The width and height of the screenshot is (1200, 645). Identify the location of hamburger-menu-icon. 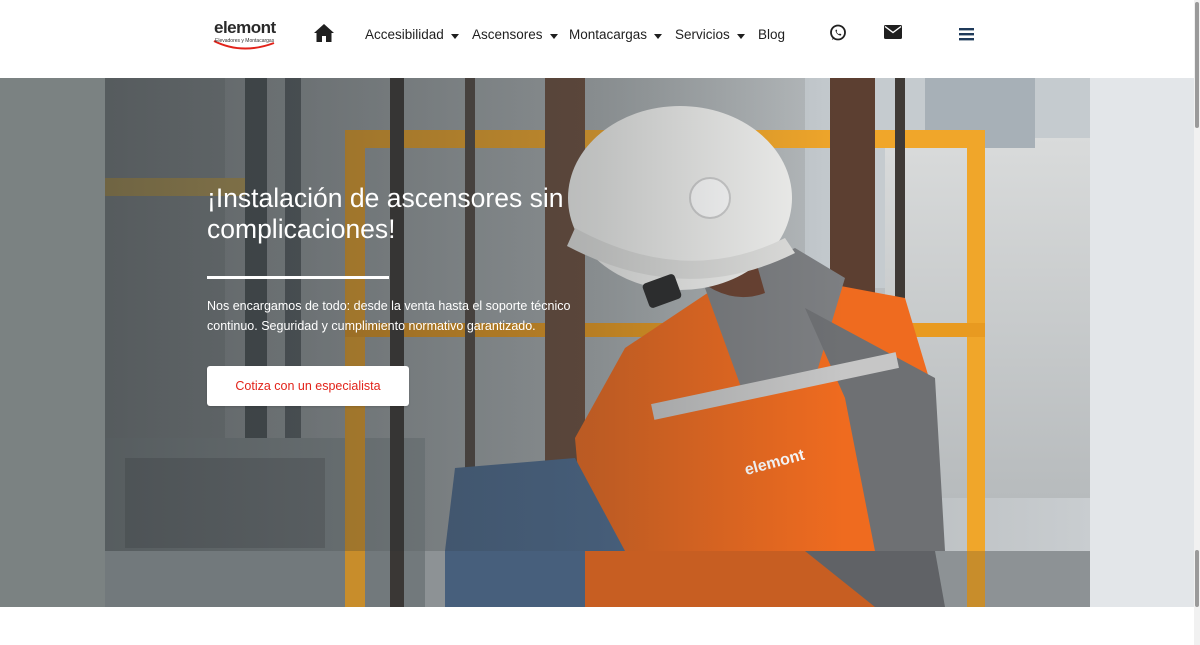
(966, 34).